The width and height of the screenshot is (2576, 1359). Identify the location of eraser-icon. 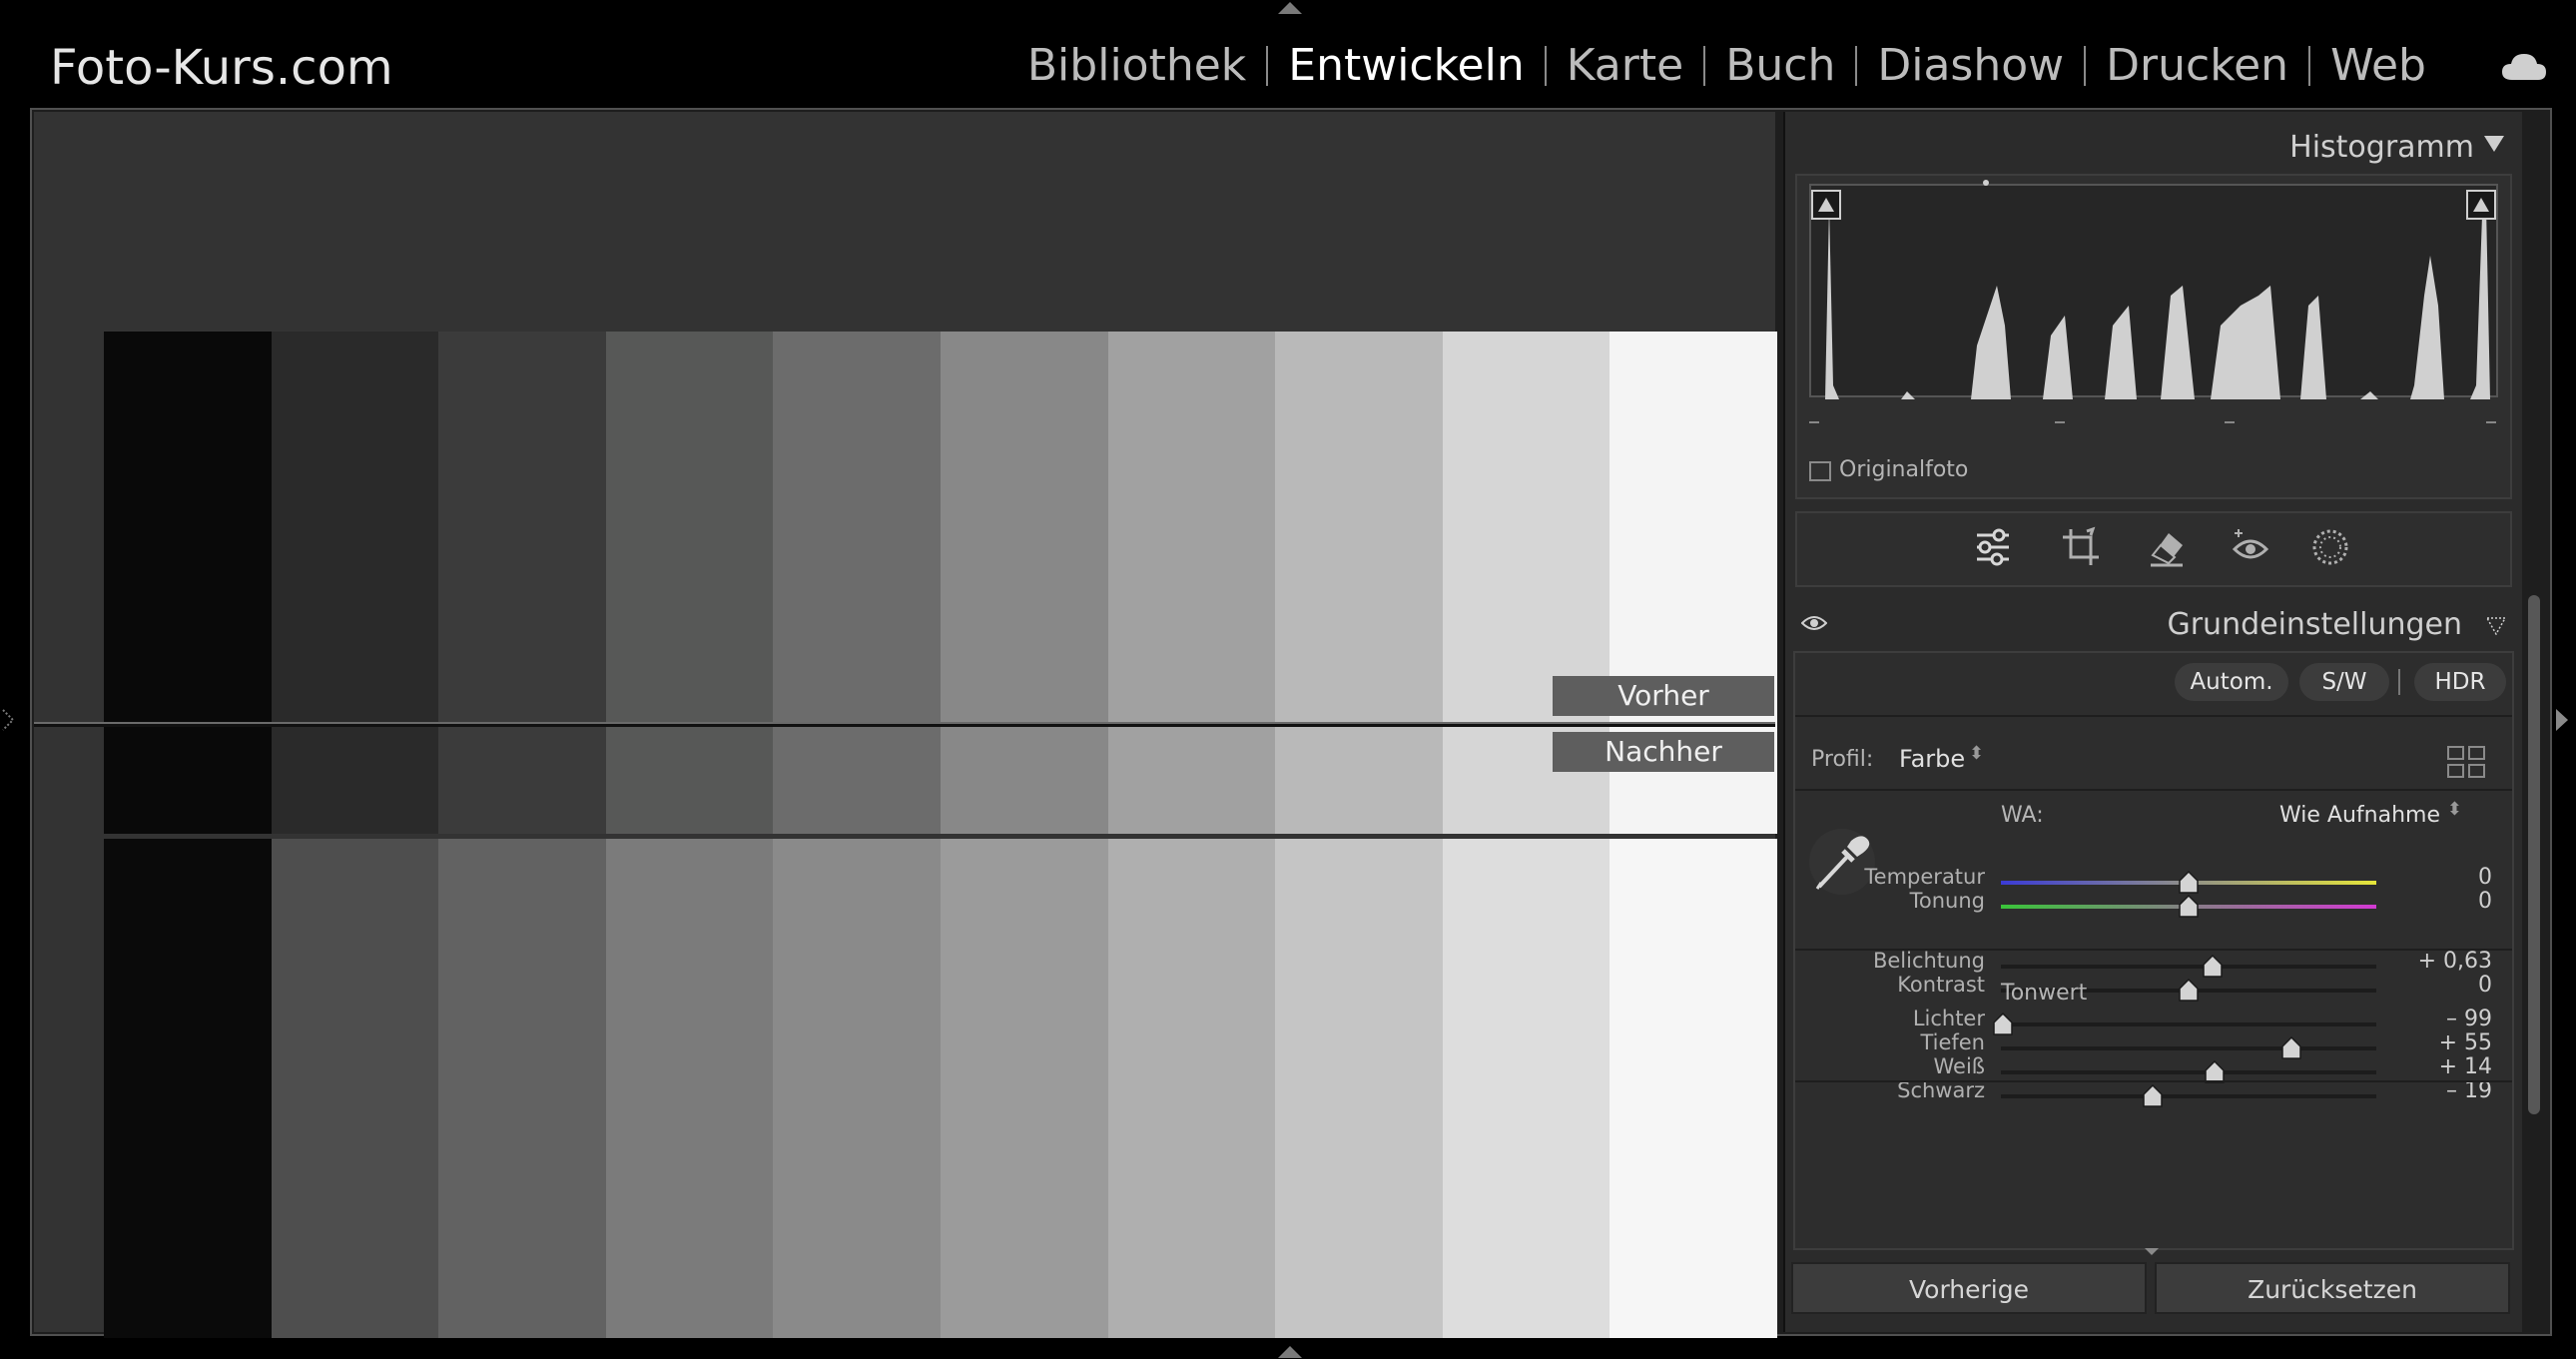
(2167, 547).